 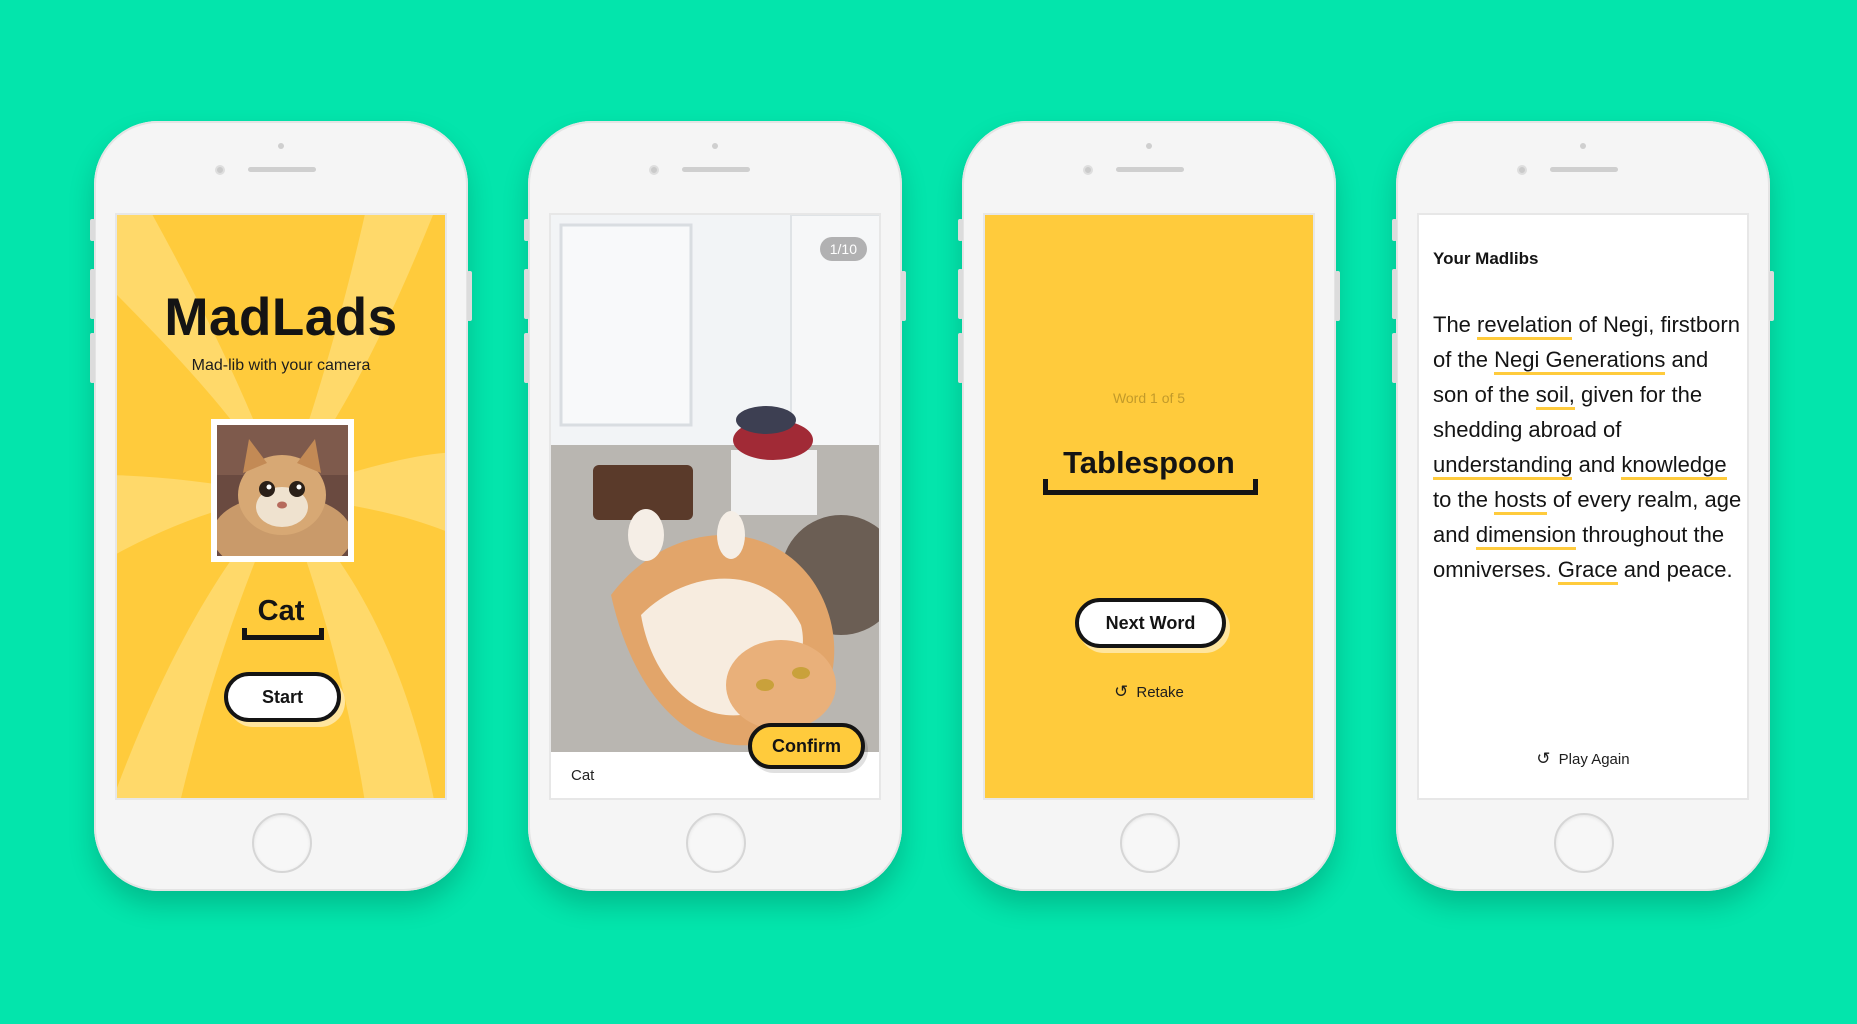 What do you see at coordinates (281, 365) in the screenshot?
I see `app-subtitle: Mad-lib with your camera` at bounding box center [281, 365].